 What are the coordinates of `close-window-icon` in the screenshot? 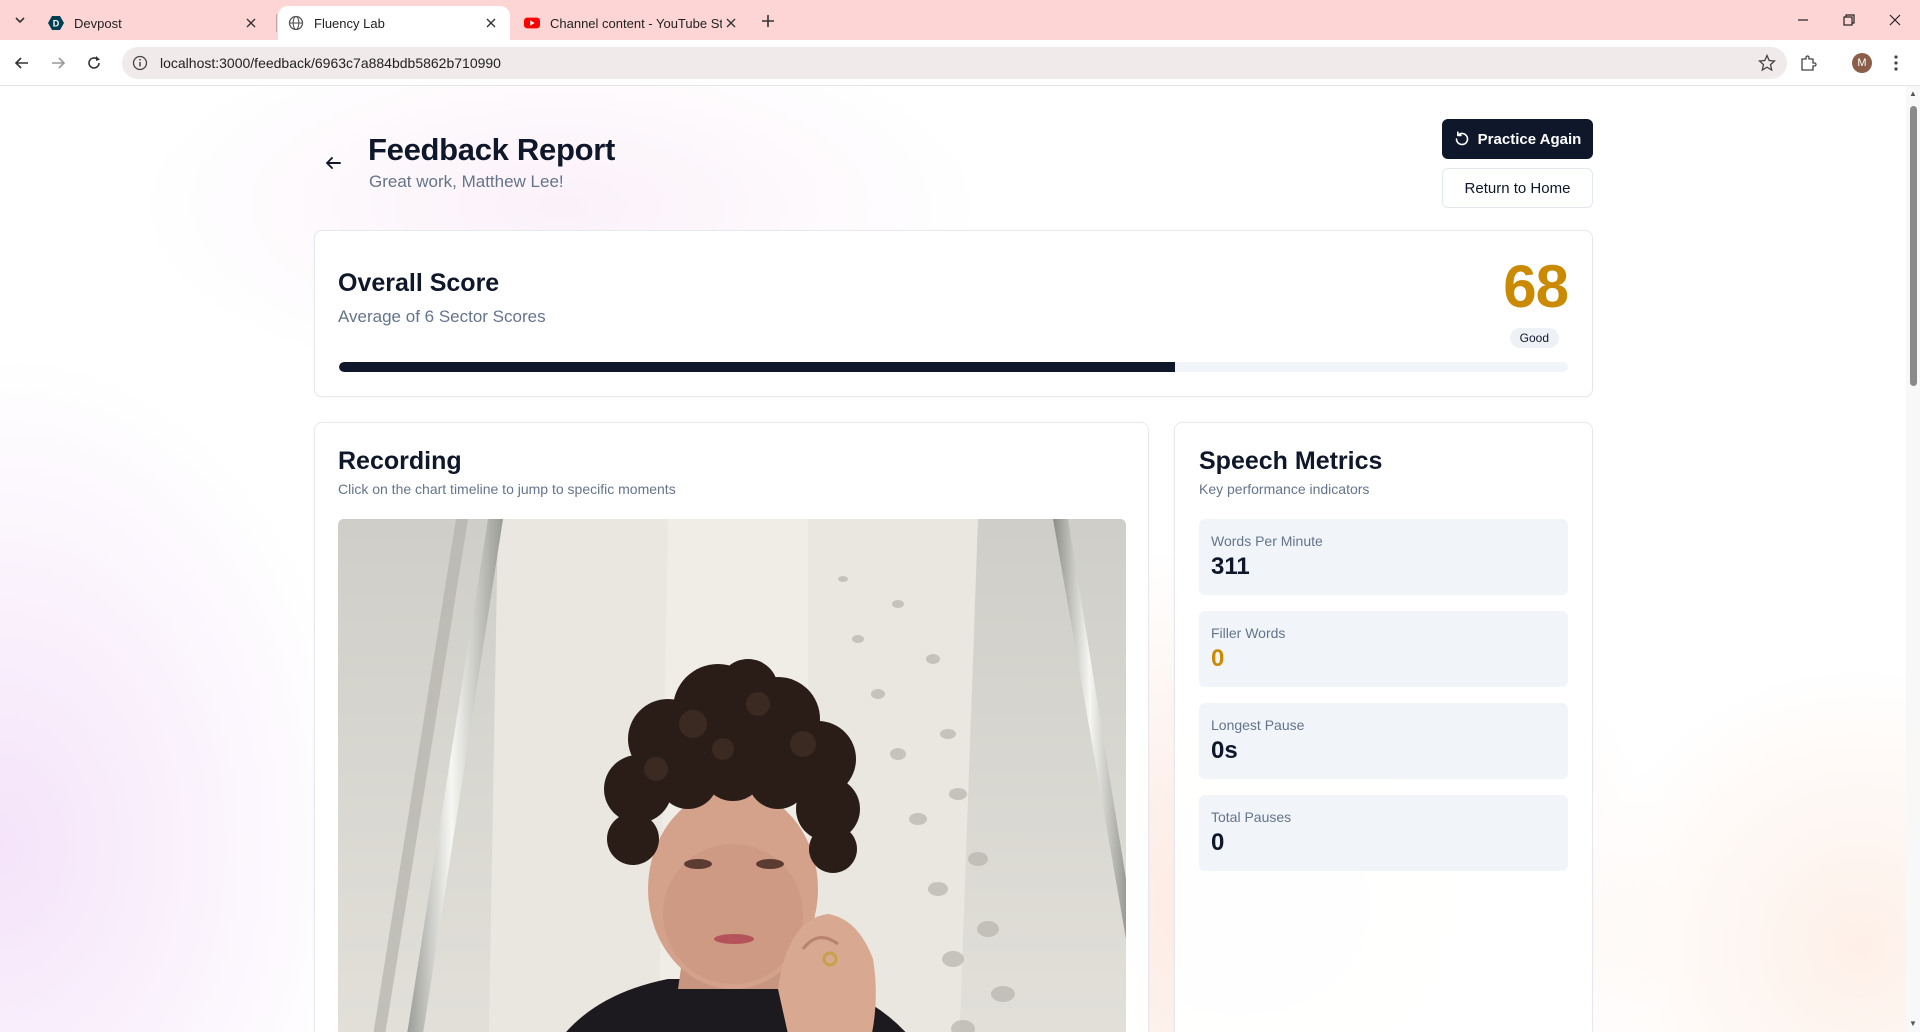 It's located at (1895, 20).